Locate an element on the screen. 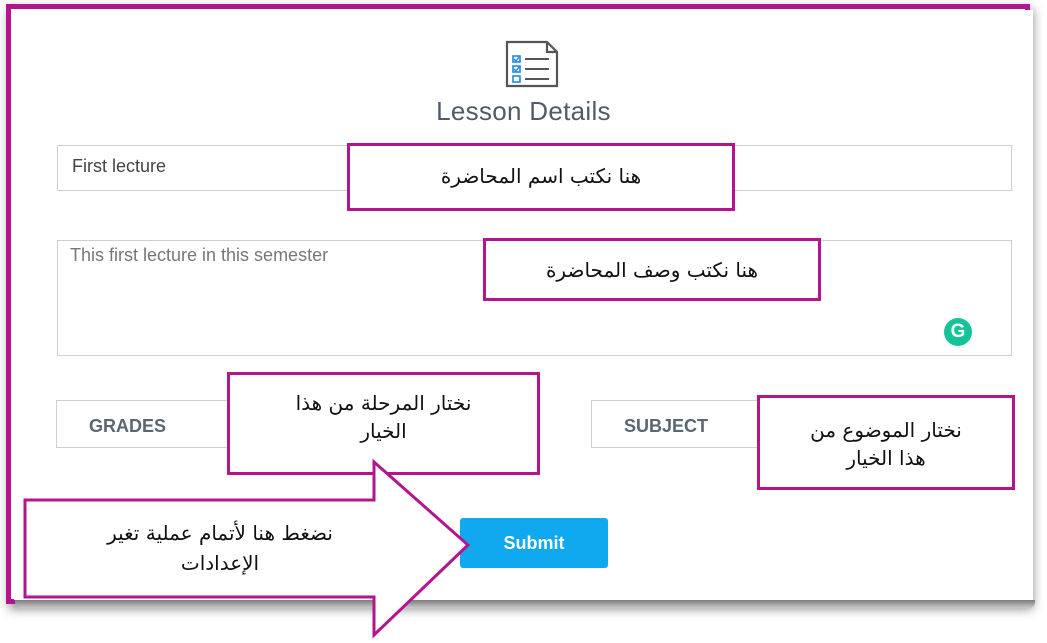 This screenshot has height=643, width=1047. callout-submit-line2: الإعدادات is located at coordinates (220, 563).